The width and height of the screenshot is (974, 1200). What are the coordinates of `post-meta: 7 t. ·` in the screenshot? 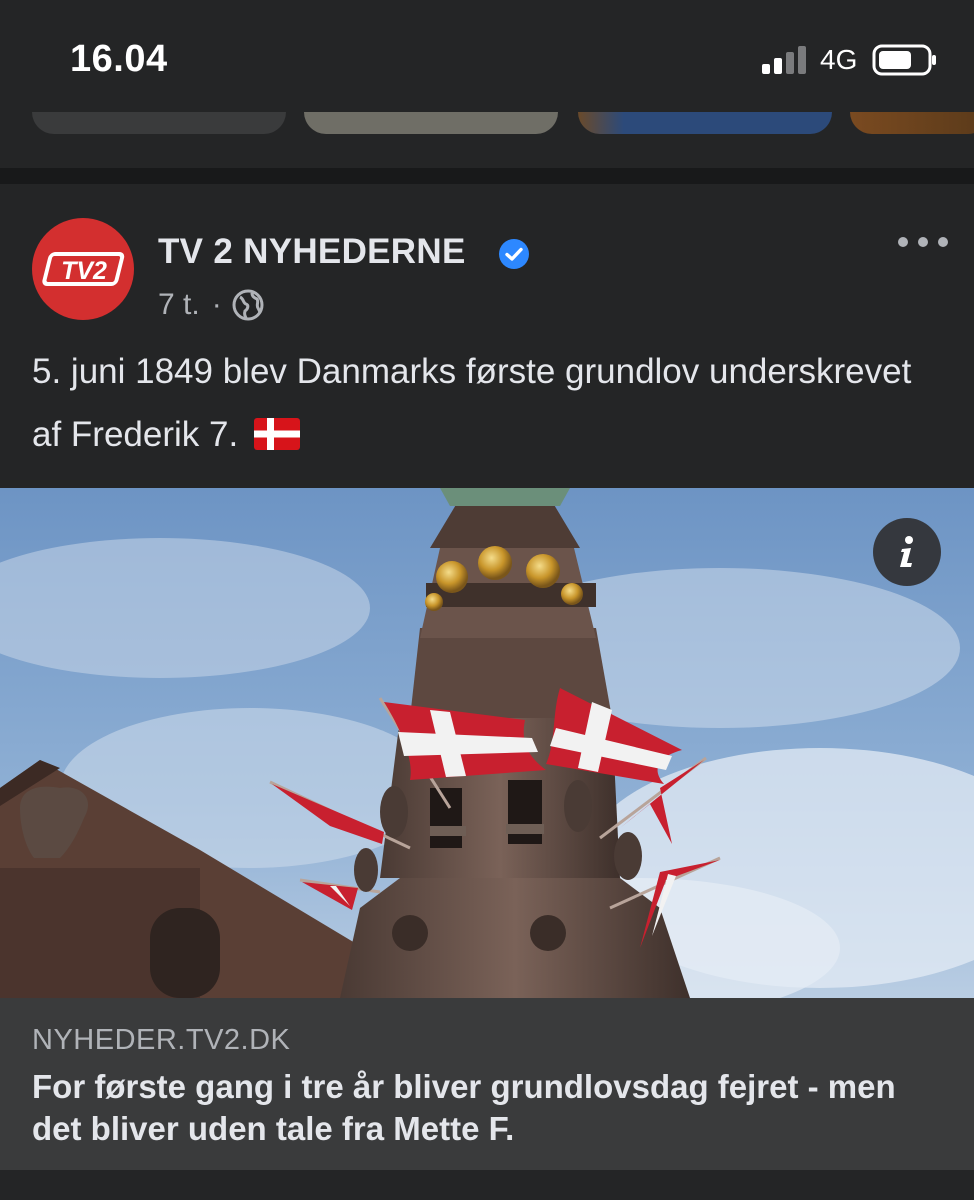 It's located at (211, 305).